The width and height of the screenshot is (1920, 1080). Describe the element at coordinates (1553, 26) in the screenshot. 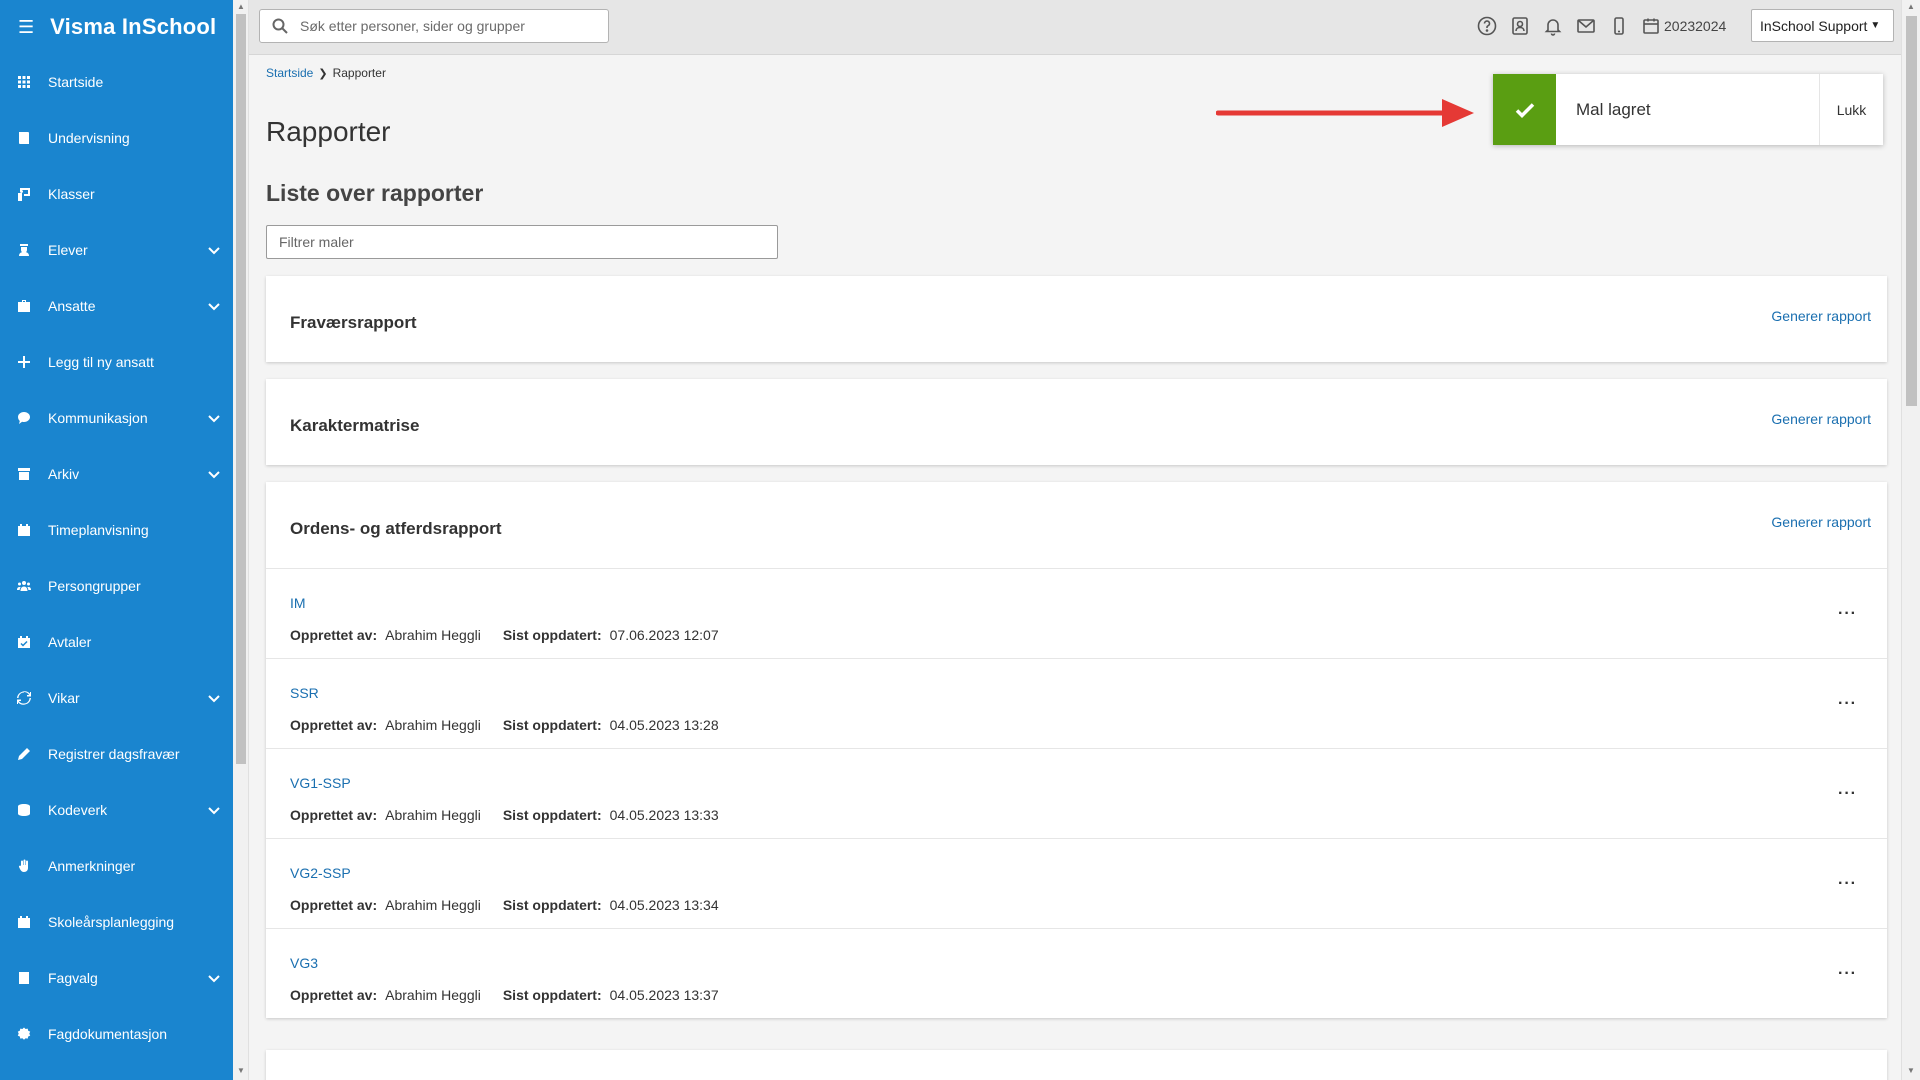

I see `notification-bell-icon` at that location.